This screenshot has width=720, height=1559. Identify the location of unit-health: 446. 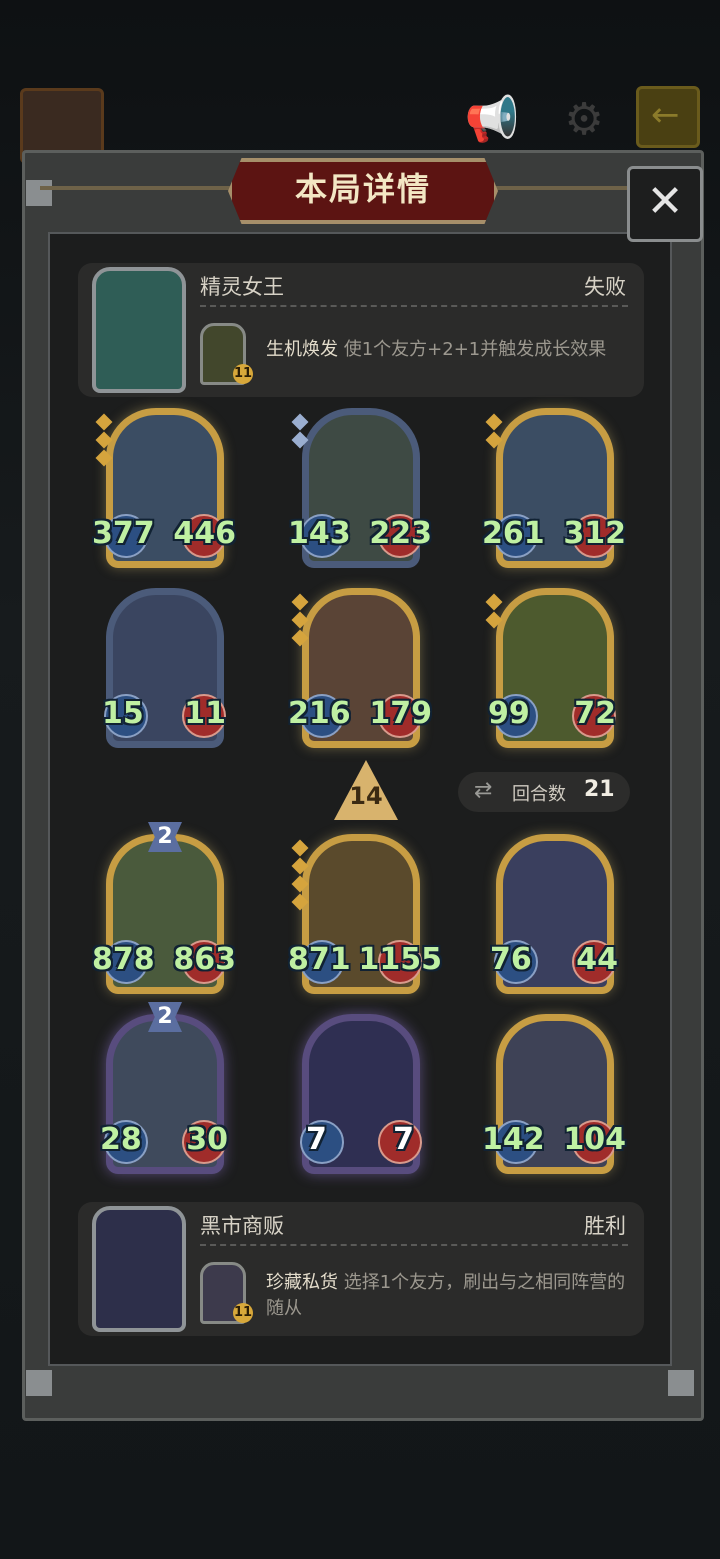
(204, 533).